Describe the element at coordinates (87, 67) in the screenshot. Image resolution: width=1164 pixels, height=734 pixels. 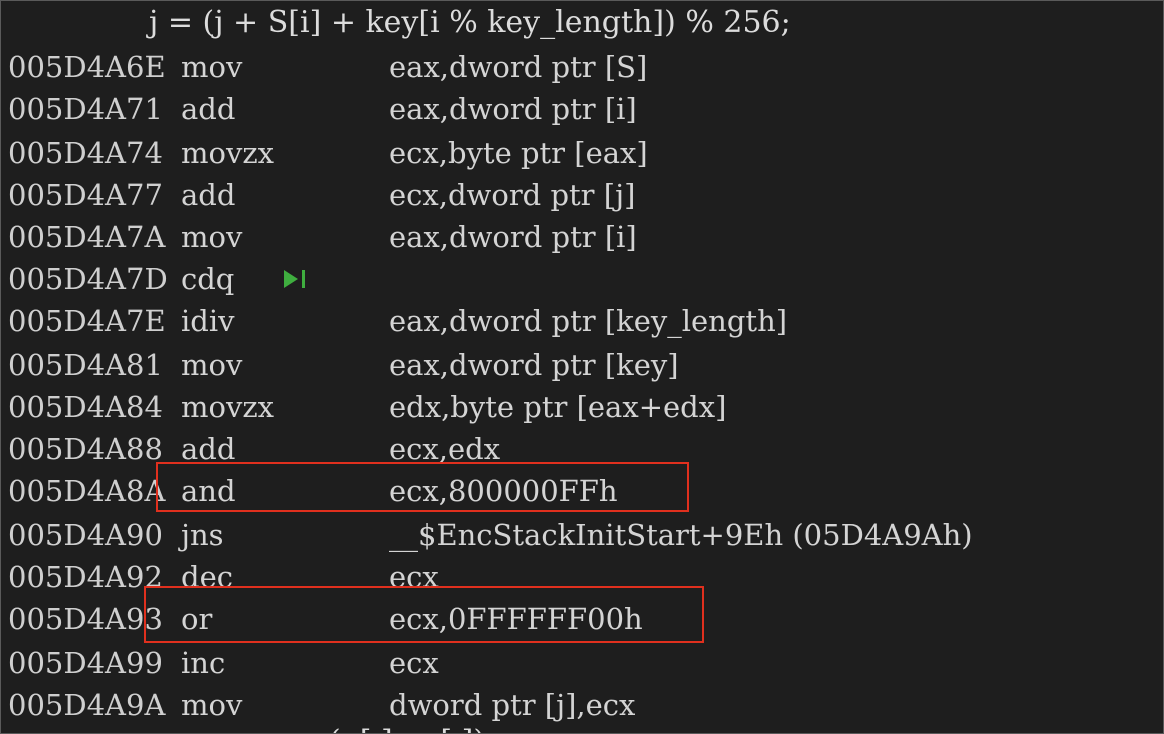
I see `instruction-address: 005D4A6E` at that location.